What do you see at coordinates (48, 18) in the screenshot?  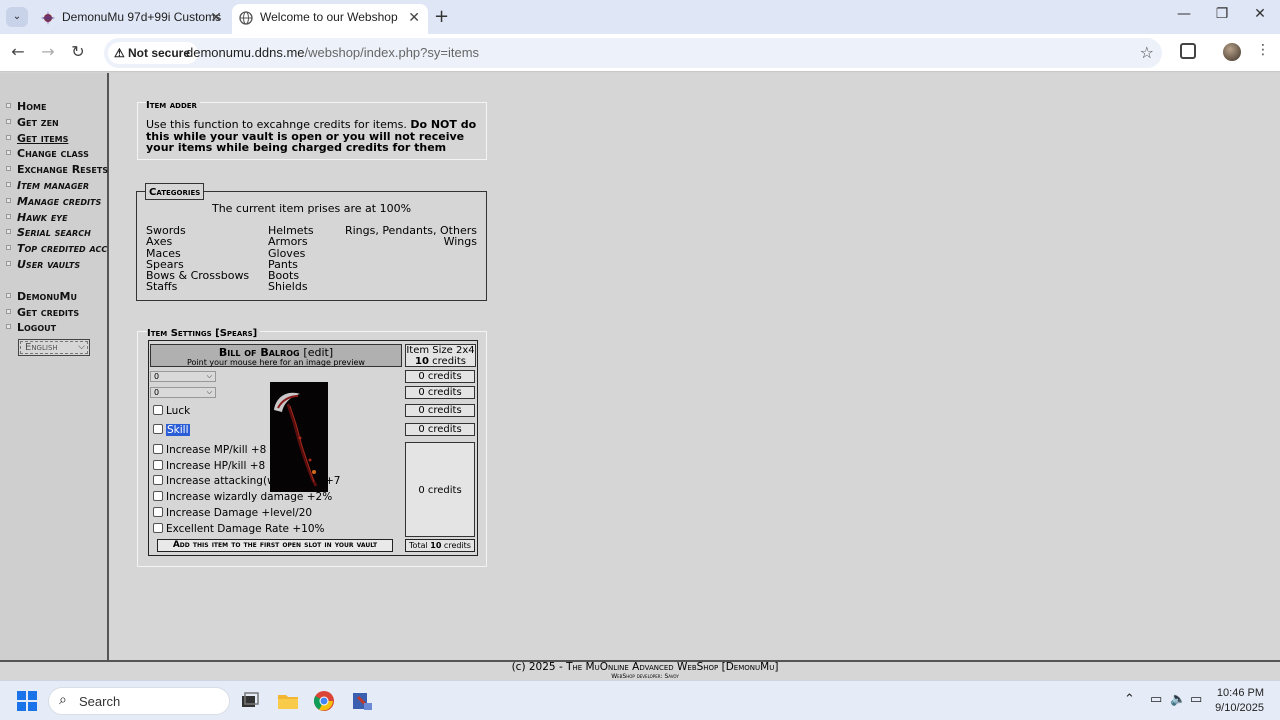 I see `demonumu-favicon-icon` at bounding box center [48, 18].